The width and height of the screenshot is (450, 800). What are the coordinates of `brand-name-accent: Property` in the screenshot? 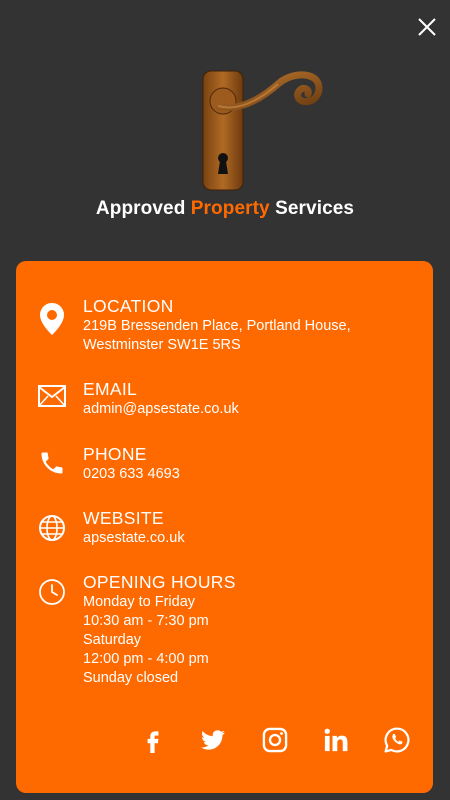 It's located at (230, 208).